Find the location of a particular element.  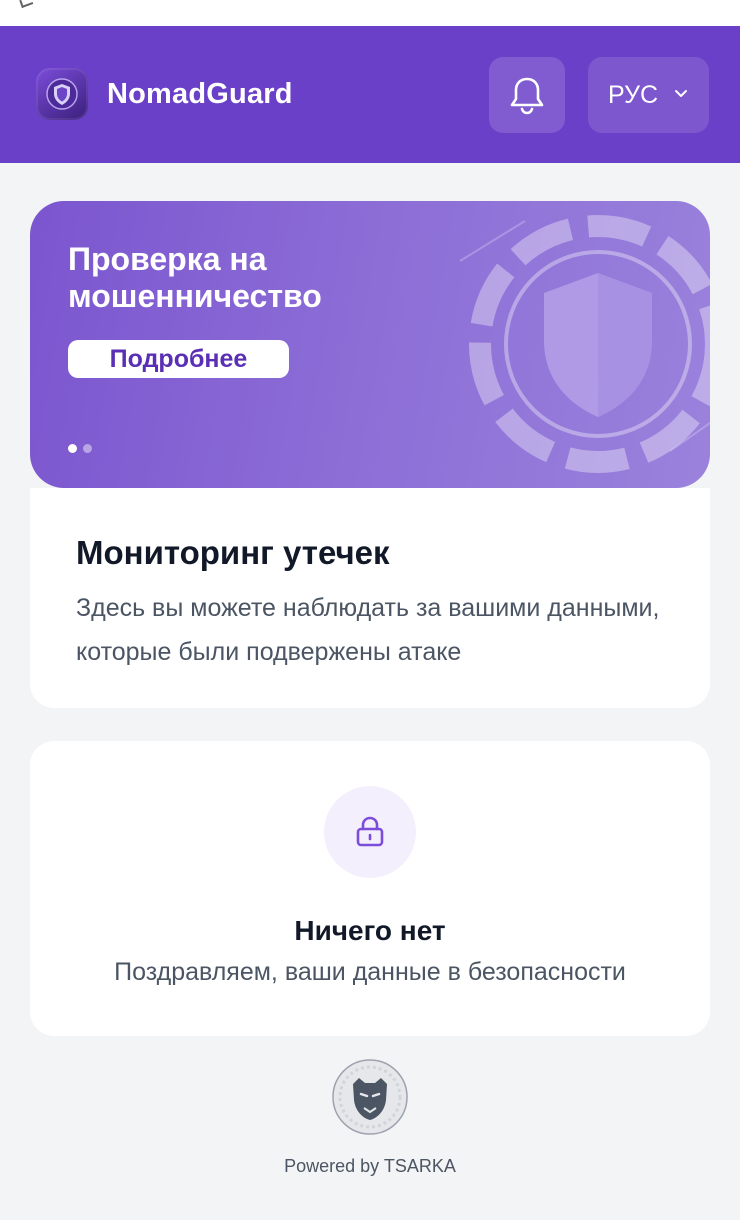

lock-badge is located at coordinates (370, 832).